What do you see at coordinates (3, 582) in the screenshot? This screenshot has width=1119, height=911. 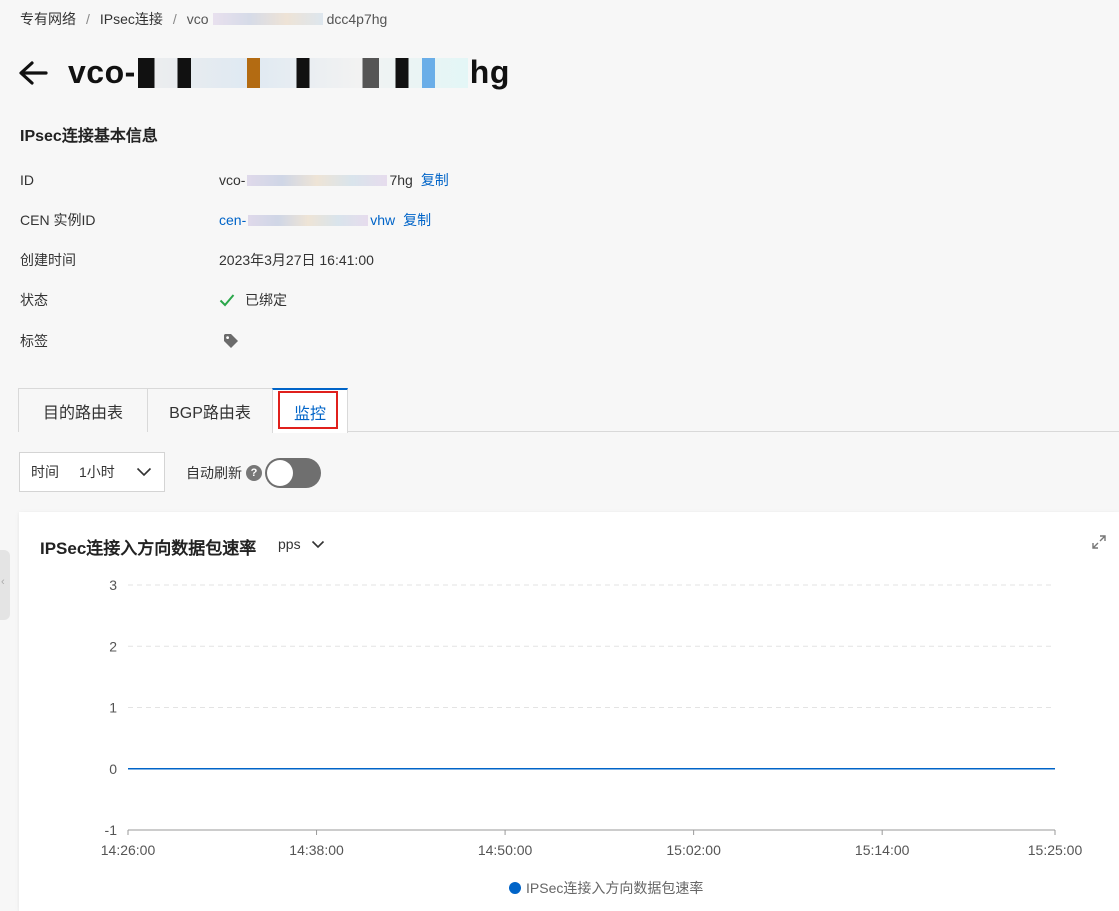 I see `chevron-left-icon: ‹` at bounding box center [3, 582].